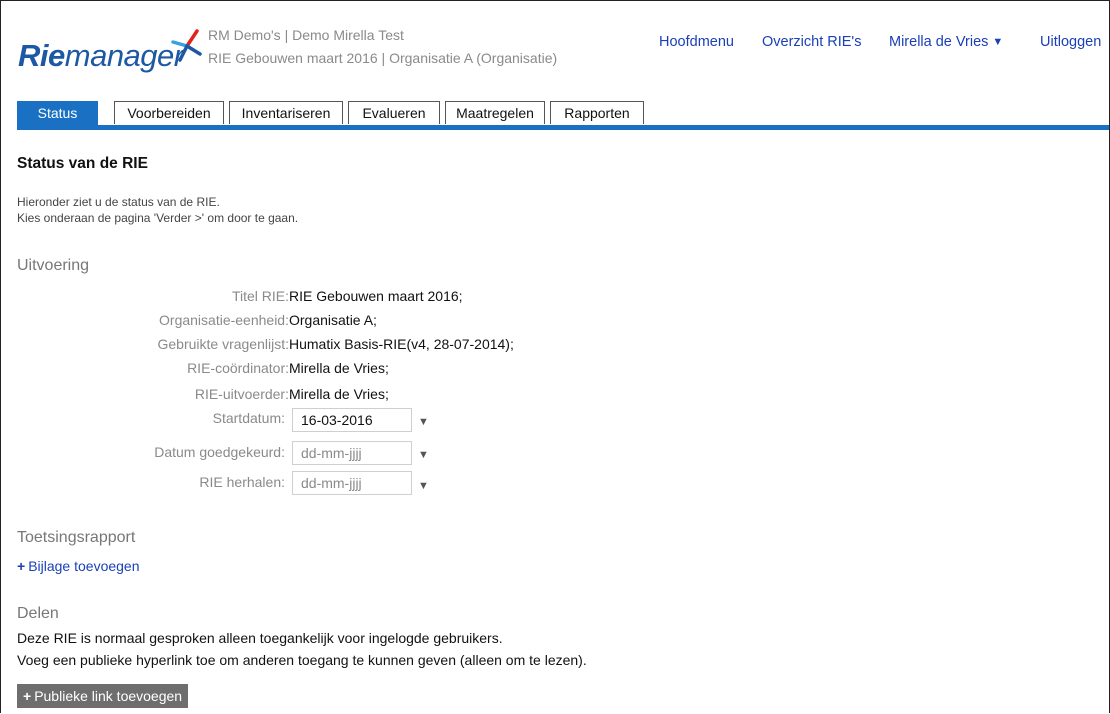 This screenshot has height=714, width=1110. I want to click on section-delen-heading: Delen, so click(38, 613).